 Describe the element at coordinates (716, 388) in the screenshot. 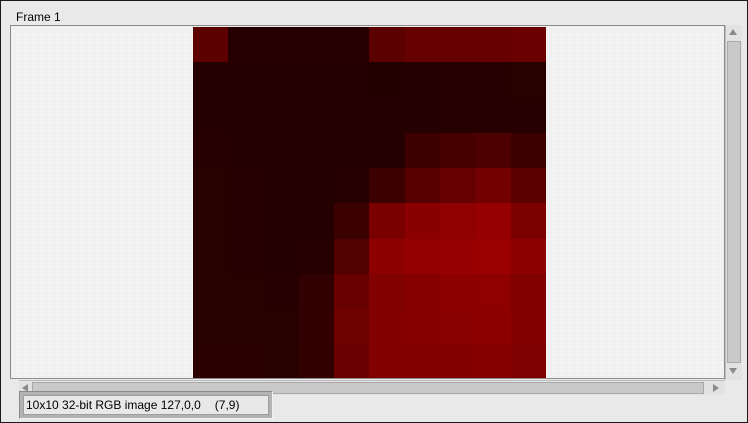

I see `scroll-right-arrow-icon` at that location.